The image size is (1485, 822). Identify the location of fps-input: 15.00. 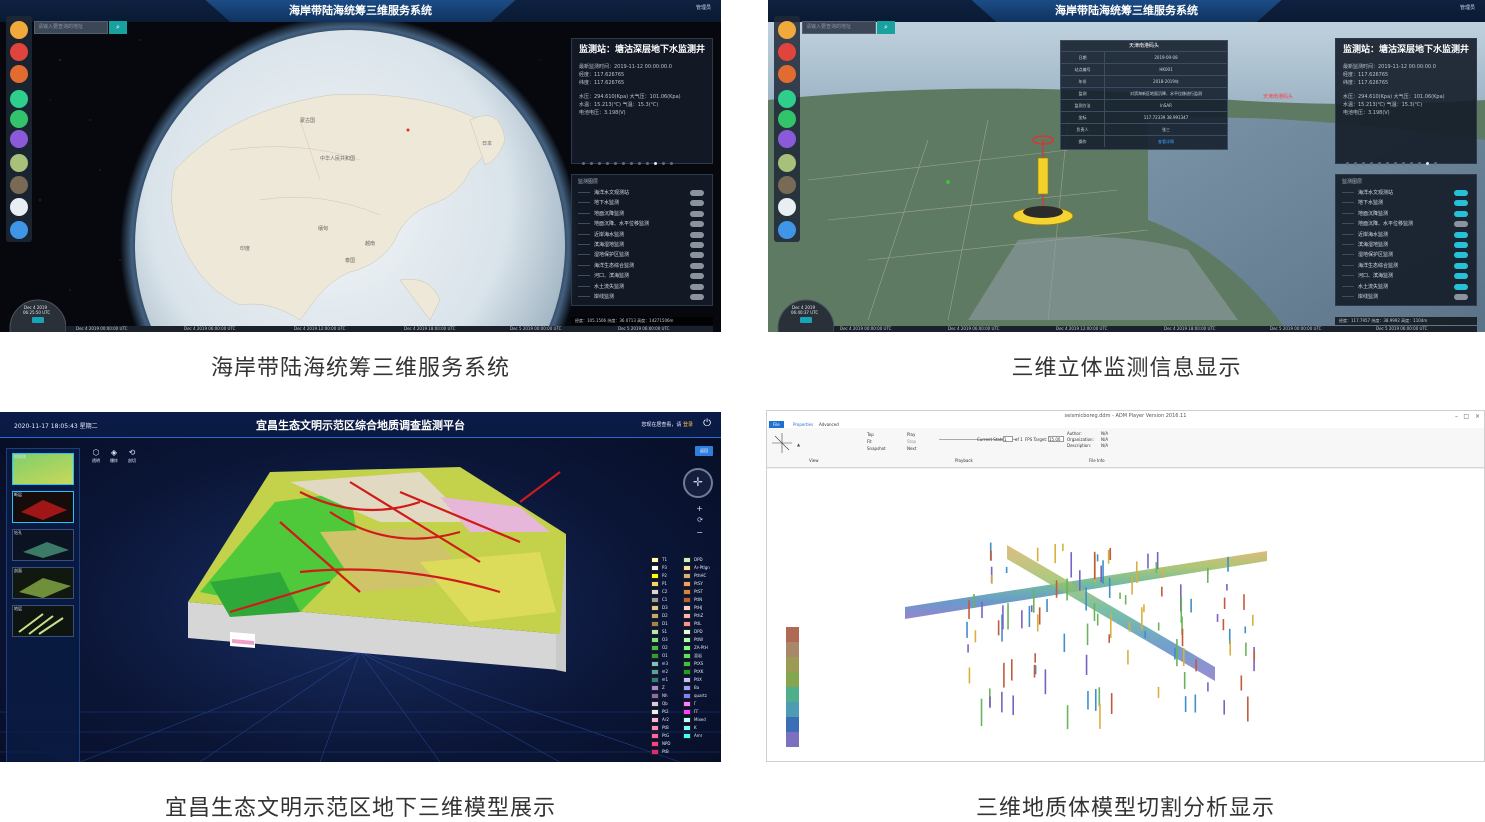
(1056, 439).